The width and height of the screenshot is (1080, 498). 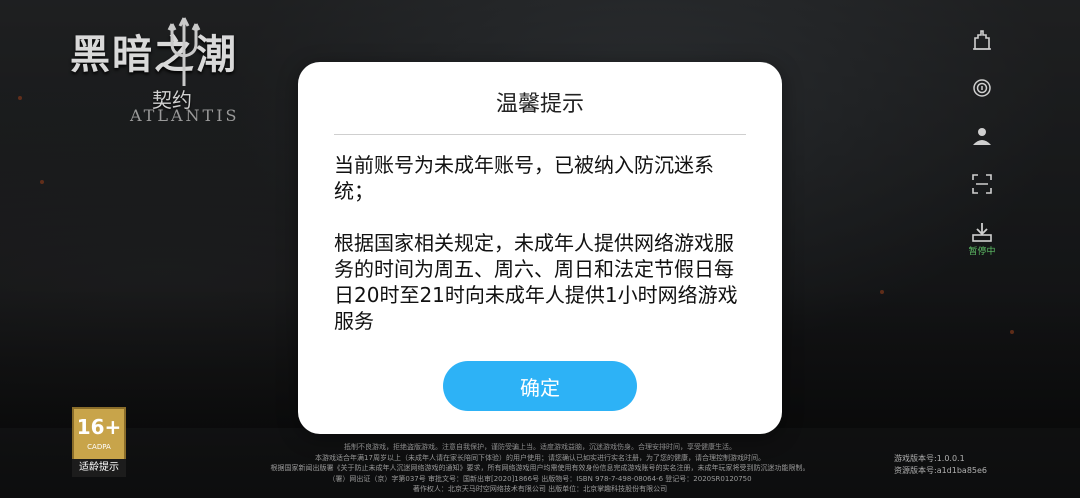 I want to click on legal-line: 著作权人：北京天马时空网络技术有限公司 出版单位：北京掌趣科技股份有限公司, so click(x=540, y=489).